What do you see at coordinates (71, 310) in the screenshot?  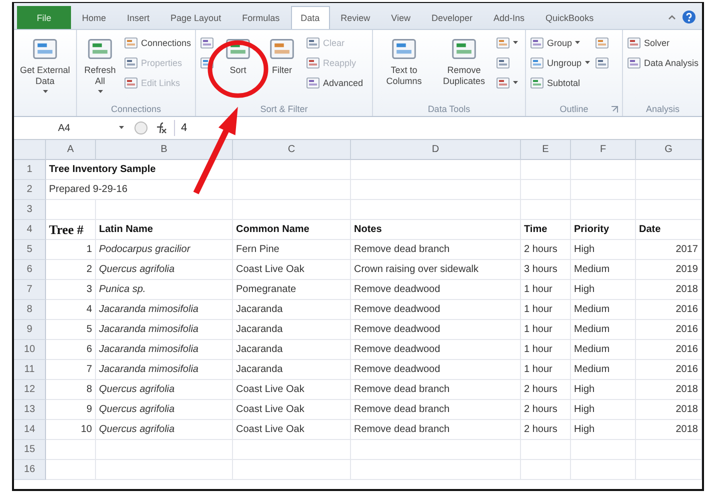 I see `table-cell: 4` at bounding box center [71, 310].